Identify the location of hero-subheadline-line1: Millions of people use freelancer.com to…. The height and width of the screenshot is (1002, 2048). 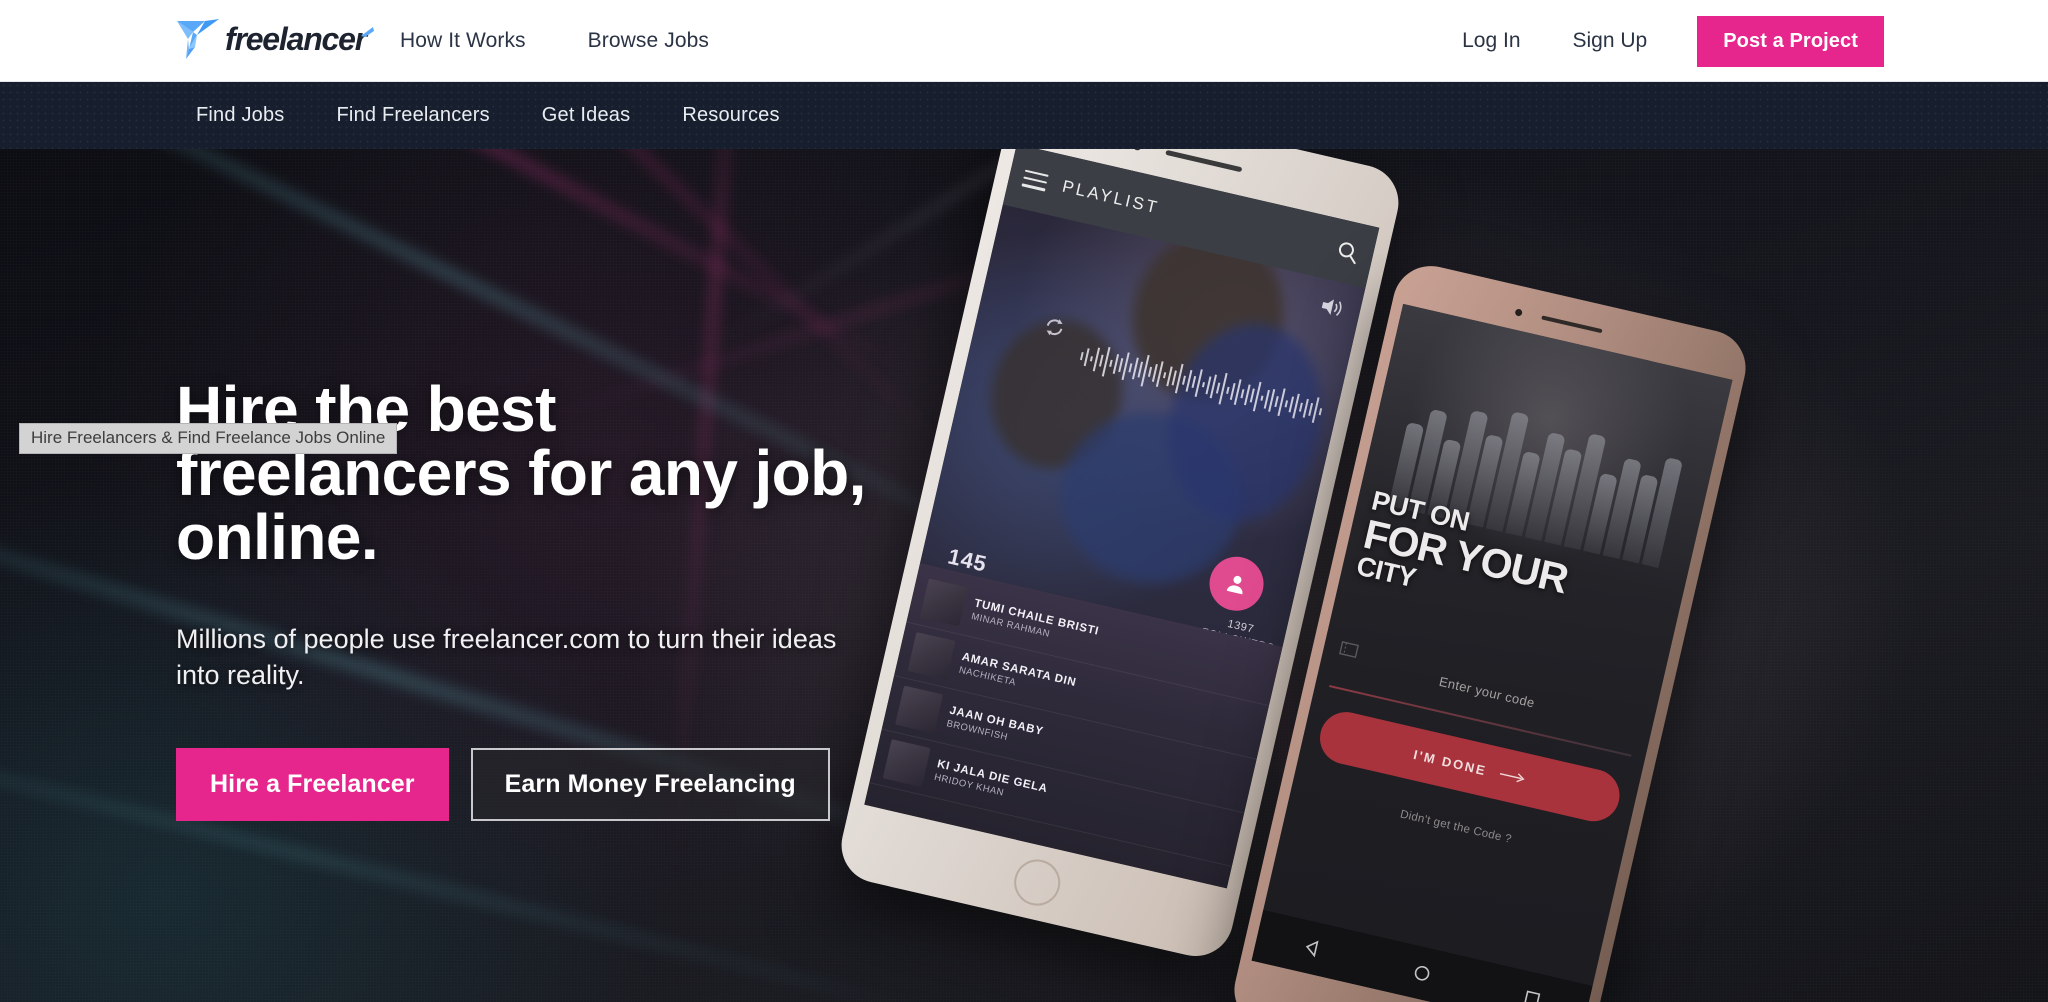
(506, 639).